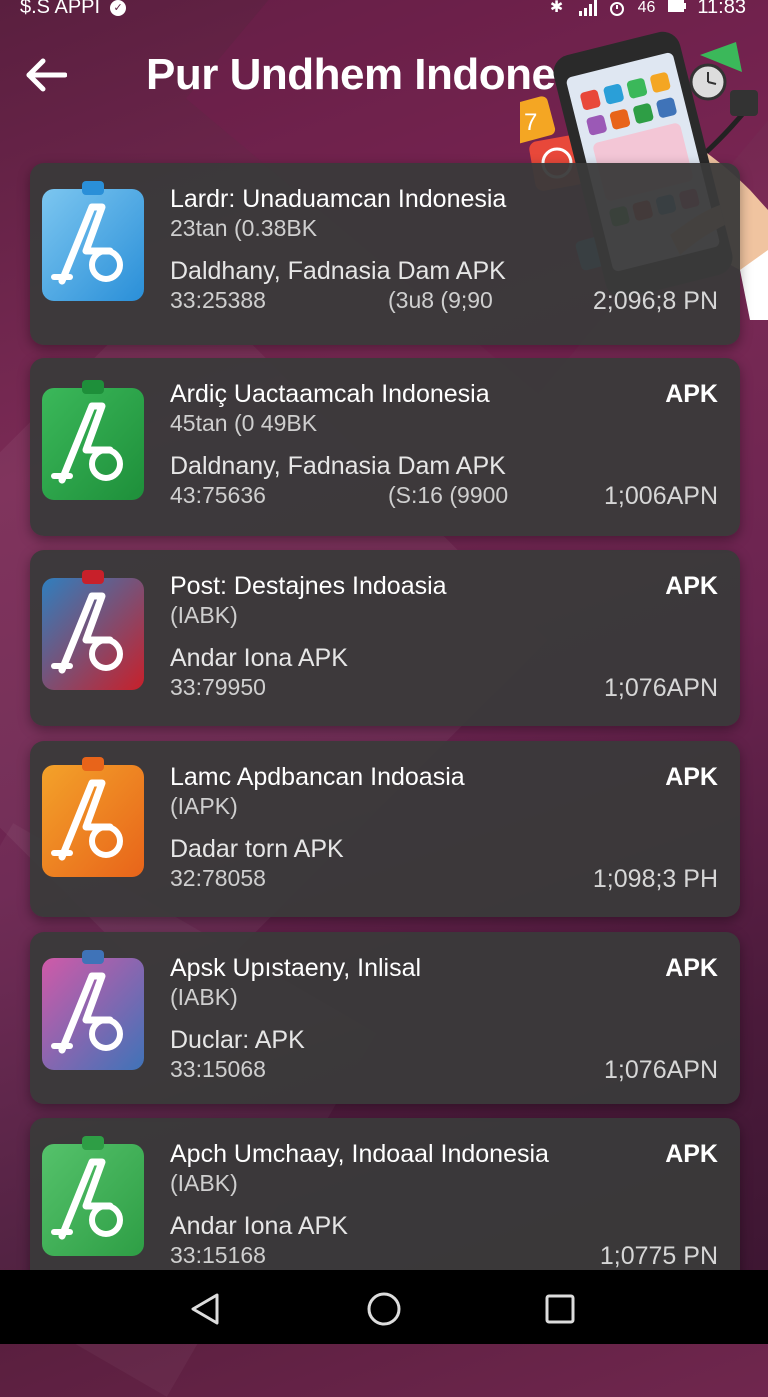  I want to click on triangle-back-icon, so click(205, 1309).